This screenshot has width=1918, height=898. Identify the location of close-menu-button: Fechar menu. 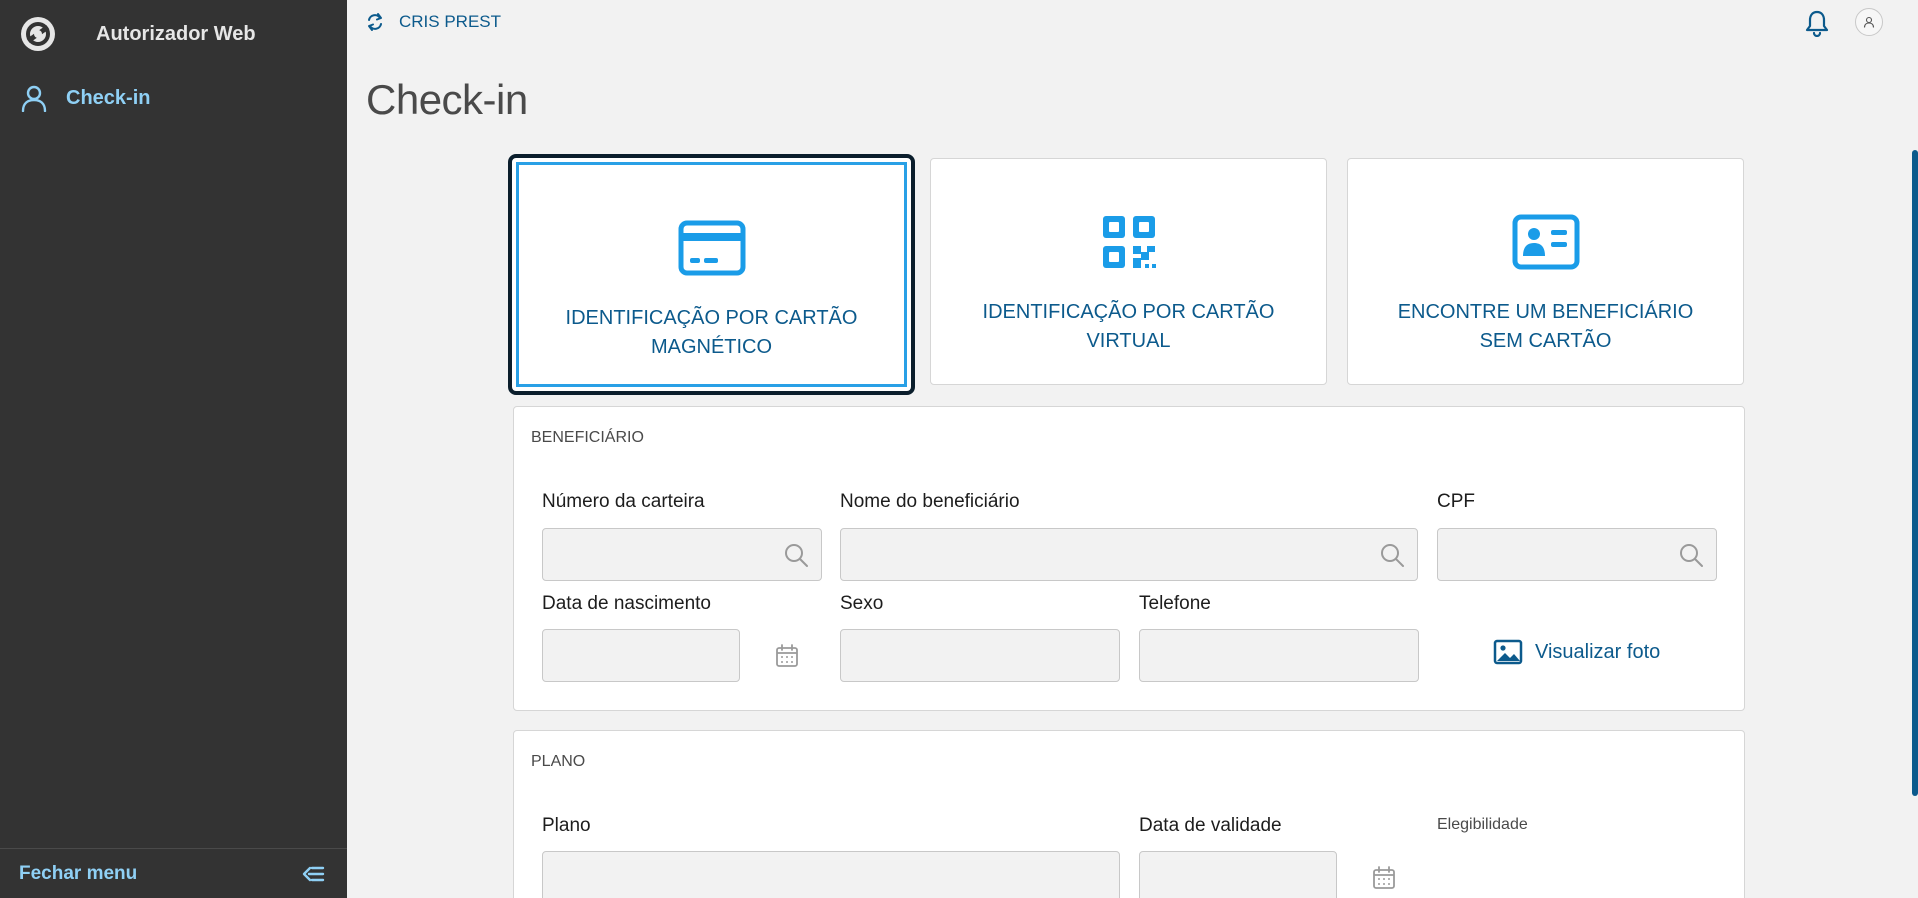
(173, 873).